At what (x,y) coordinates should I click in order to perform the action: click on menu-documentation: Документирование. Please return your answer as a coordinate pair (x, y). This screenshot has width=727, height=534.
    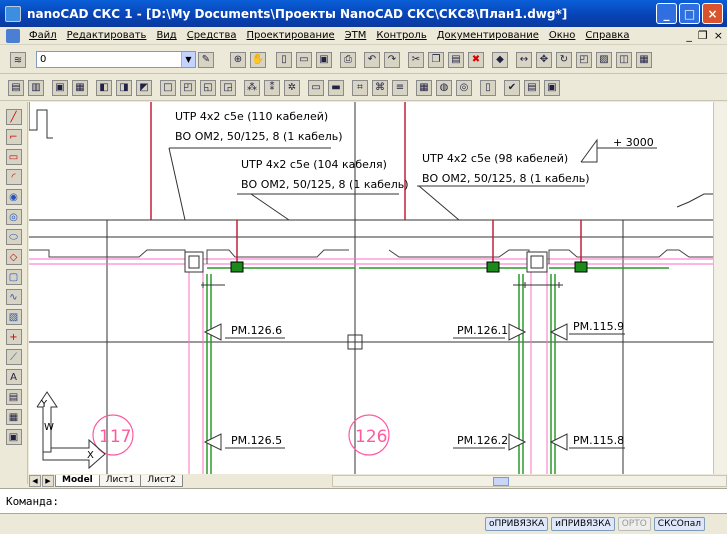
    Looking at the image, I should click on (488, 35).